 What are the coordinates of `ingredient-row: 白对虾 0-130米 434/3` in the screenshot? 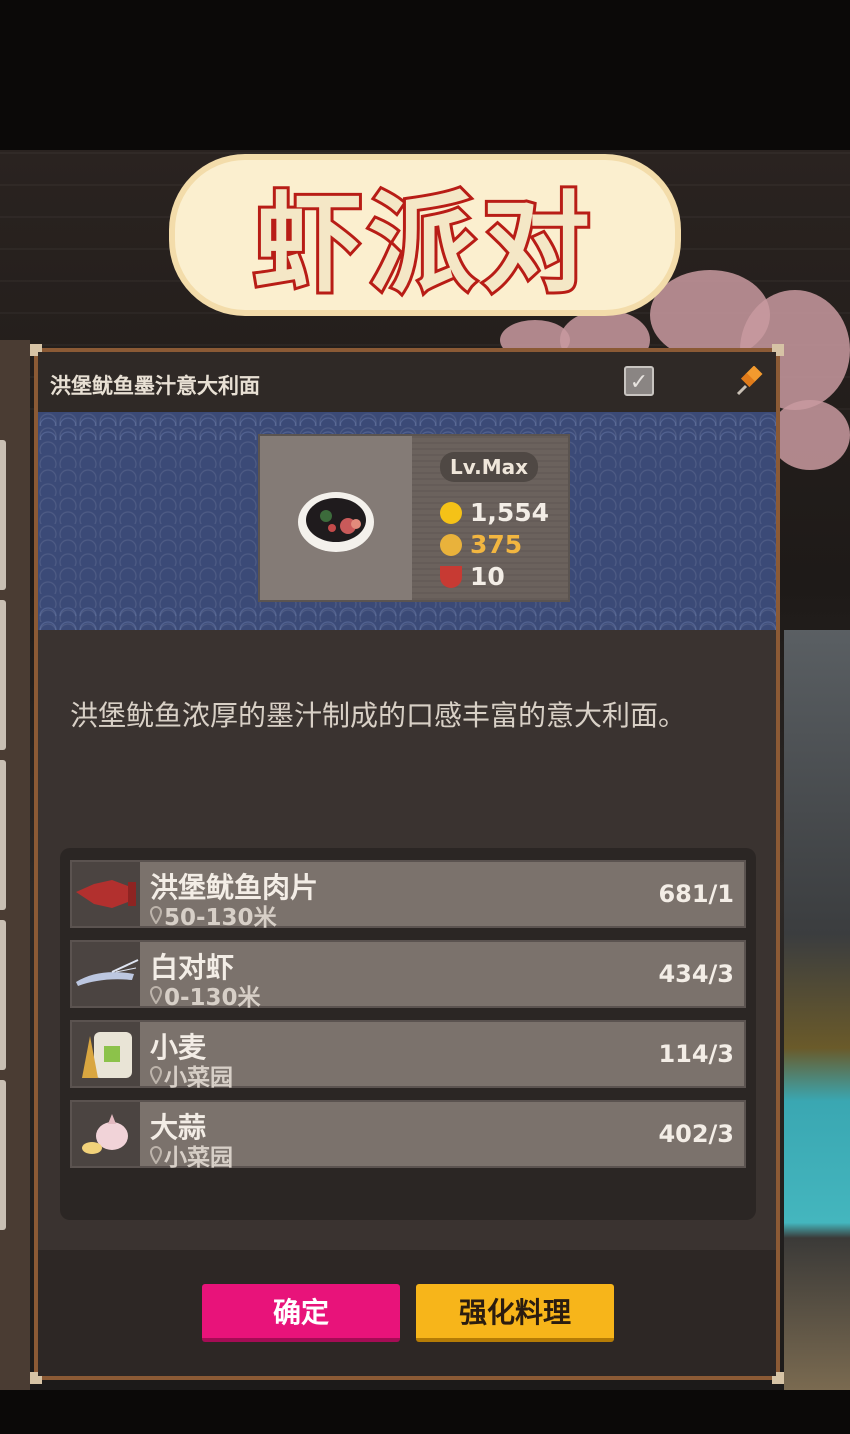 It's located at (408, 975).